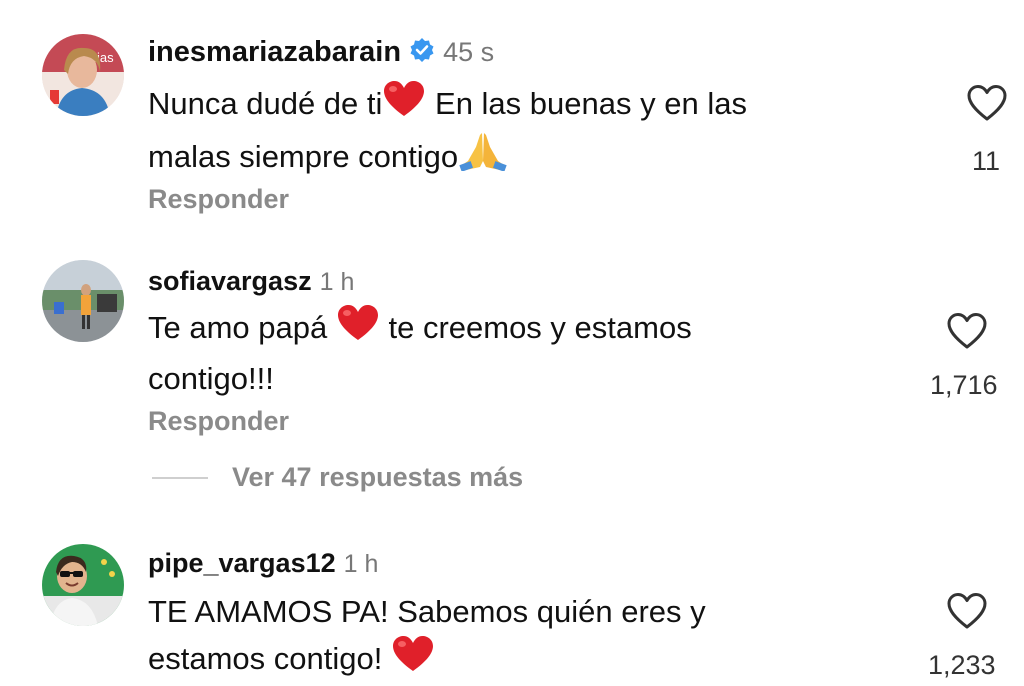 This screenshot has height=686, width=1024. Describe the element at coordinates (422, 52) in the screenshot. I see `verified-badge-icon` at that location.